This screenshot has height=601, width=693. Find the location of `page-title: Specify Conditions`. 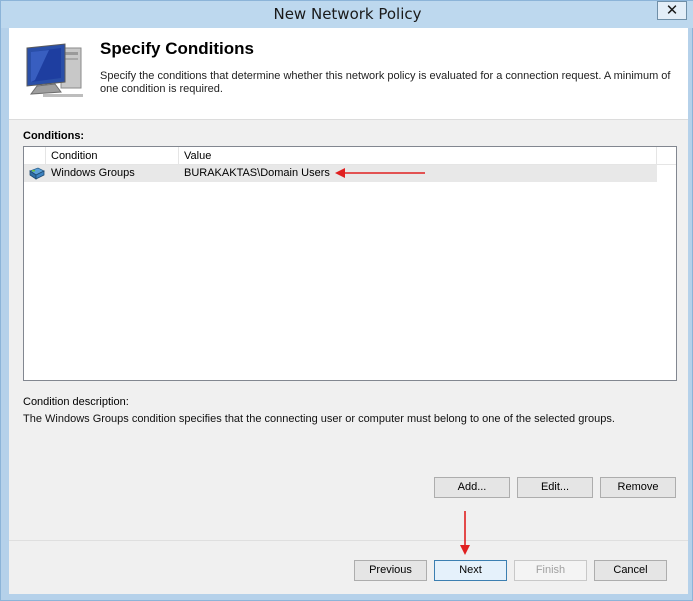

page-title: Specify Conditions is located at coordinates (177, 48).